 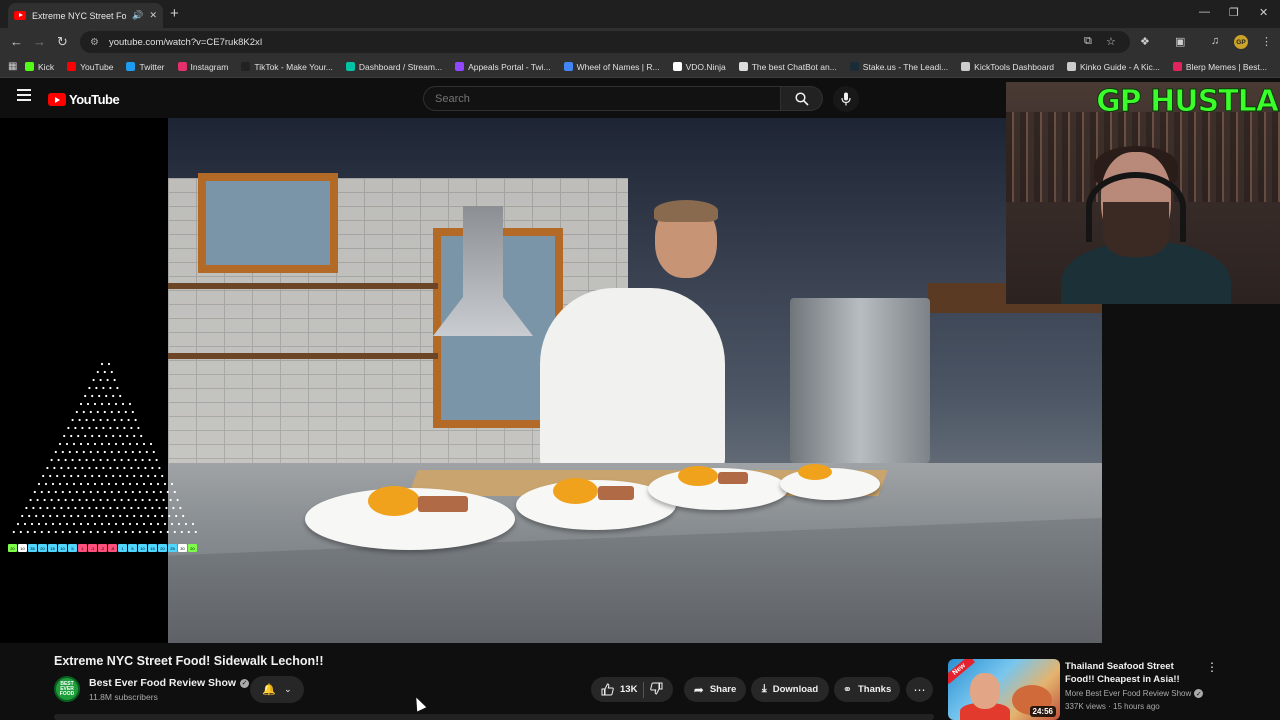 I want to click on bookmark-item: KickTools Dashboard, so click(x=1007, y=67).